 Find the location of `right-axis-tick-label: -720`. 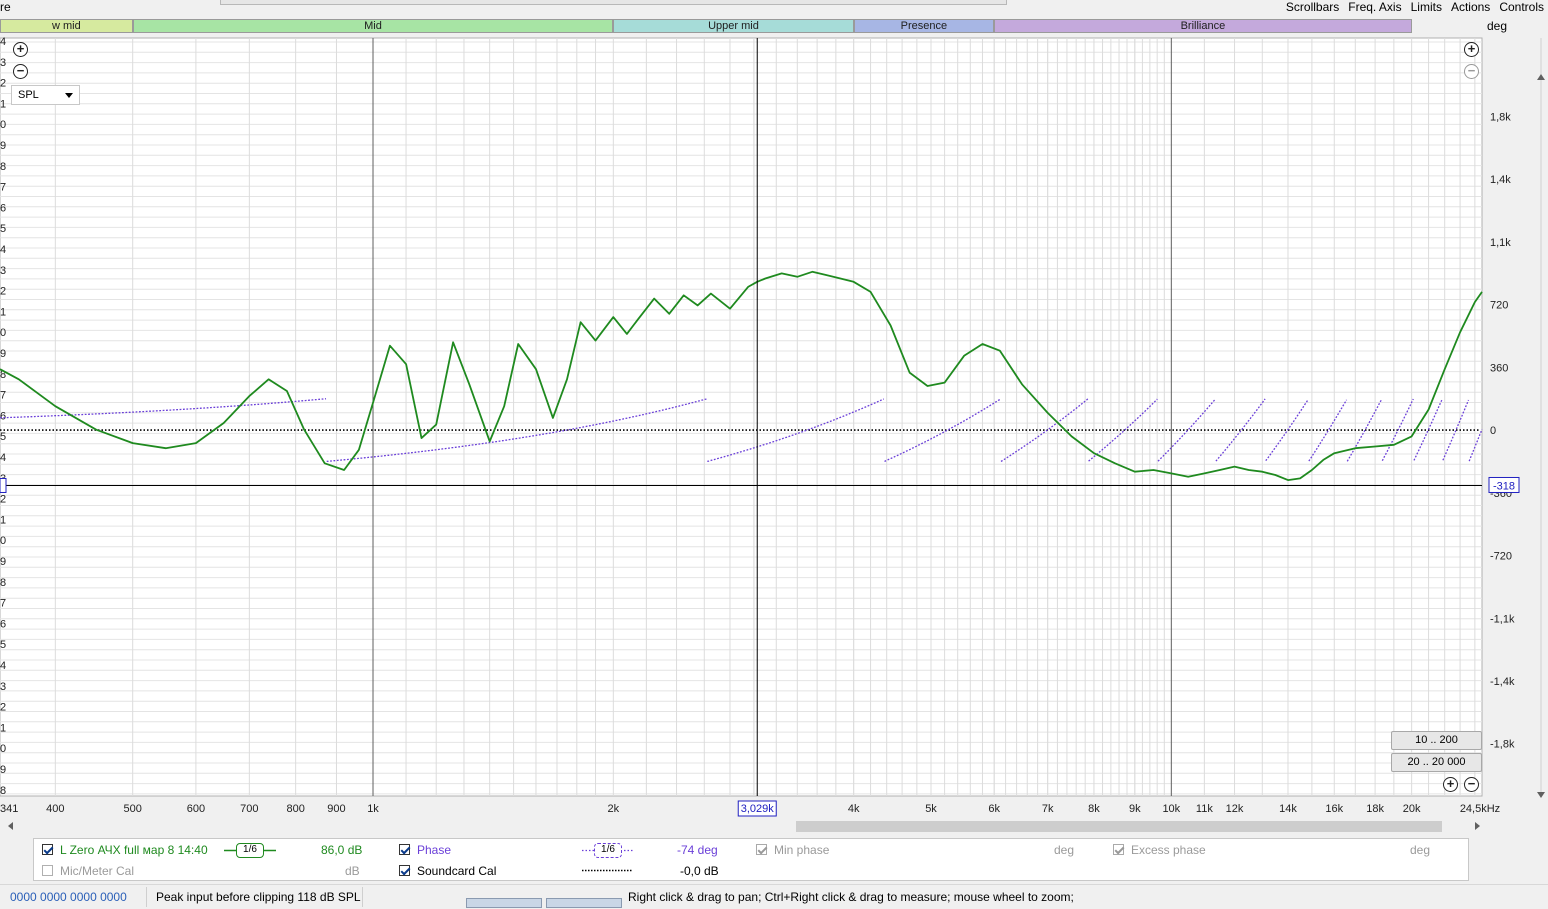

right-axis-tick-label: -720 is located at coordinates (1501, 557).